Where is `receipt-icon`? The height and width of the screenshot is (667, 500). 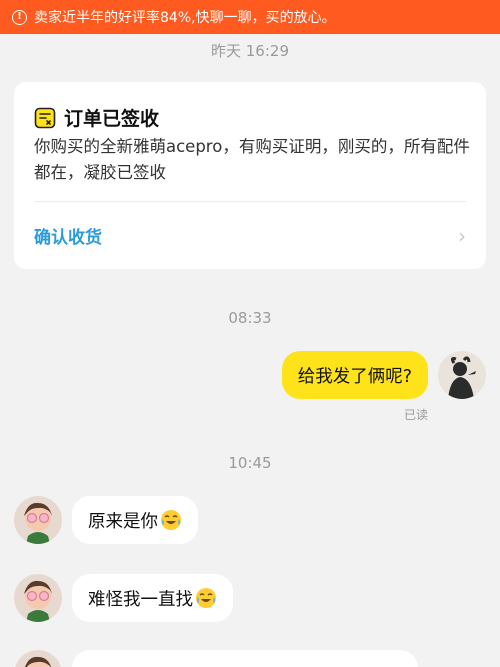
receipt-icon is located at coordinates (45, 117).